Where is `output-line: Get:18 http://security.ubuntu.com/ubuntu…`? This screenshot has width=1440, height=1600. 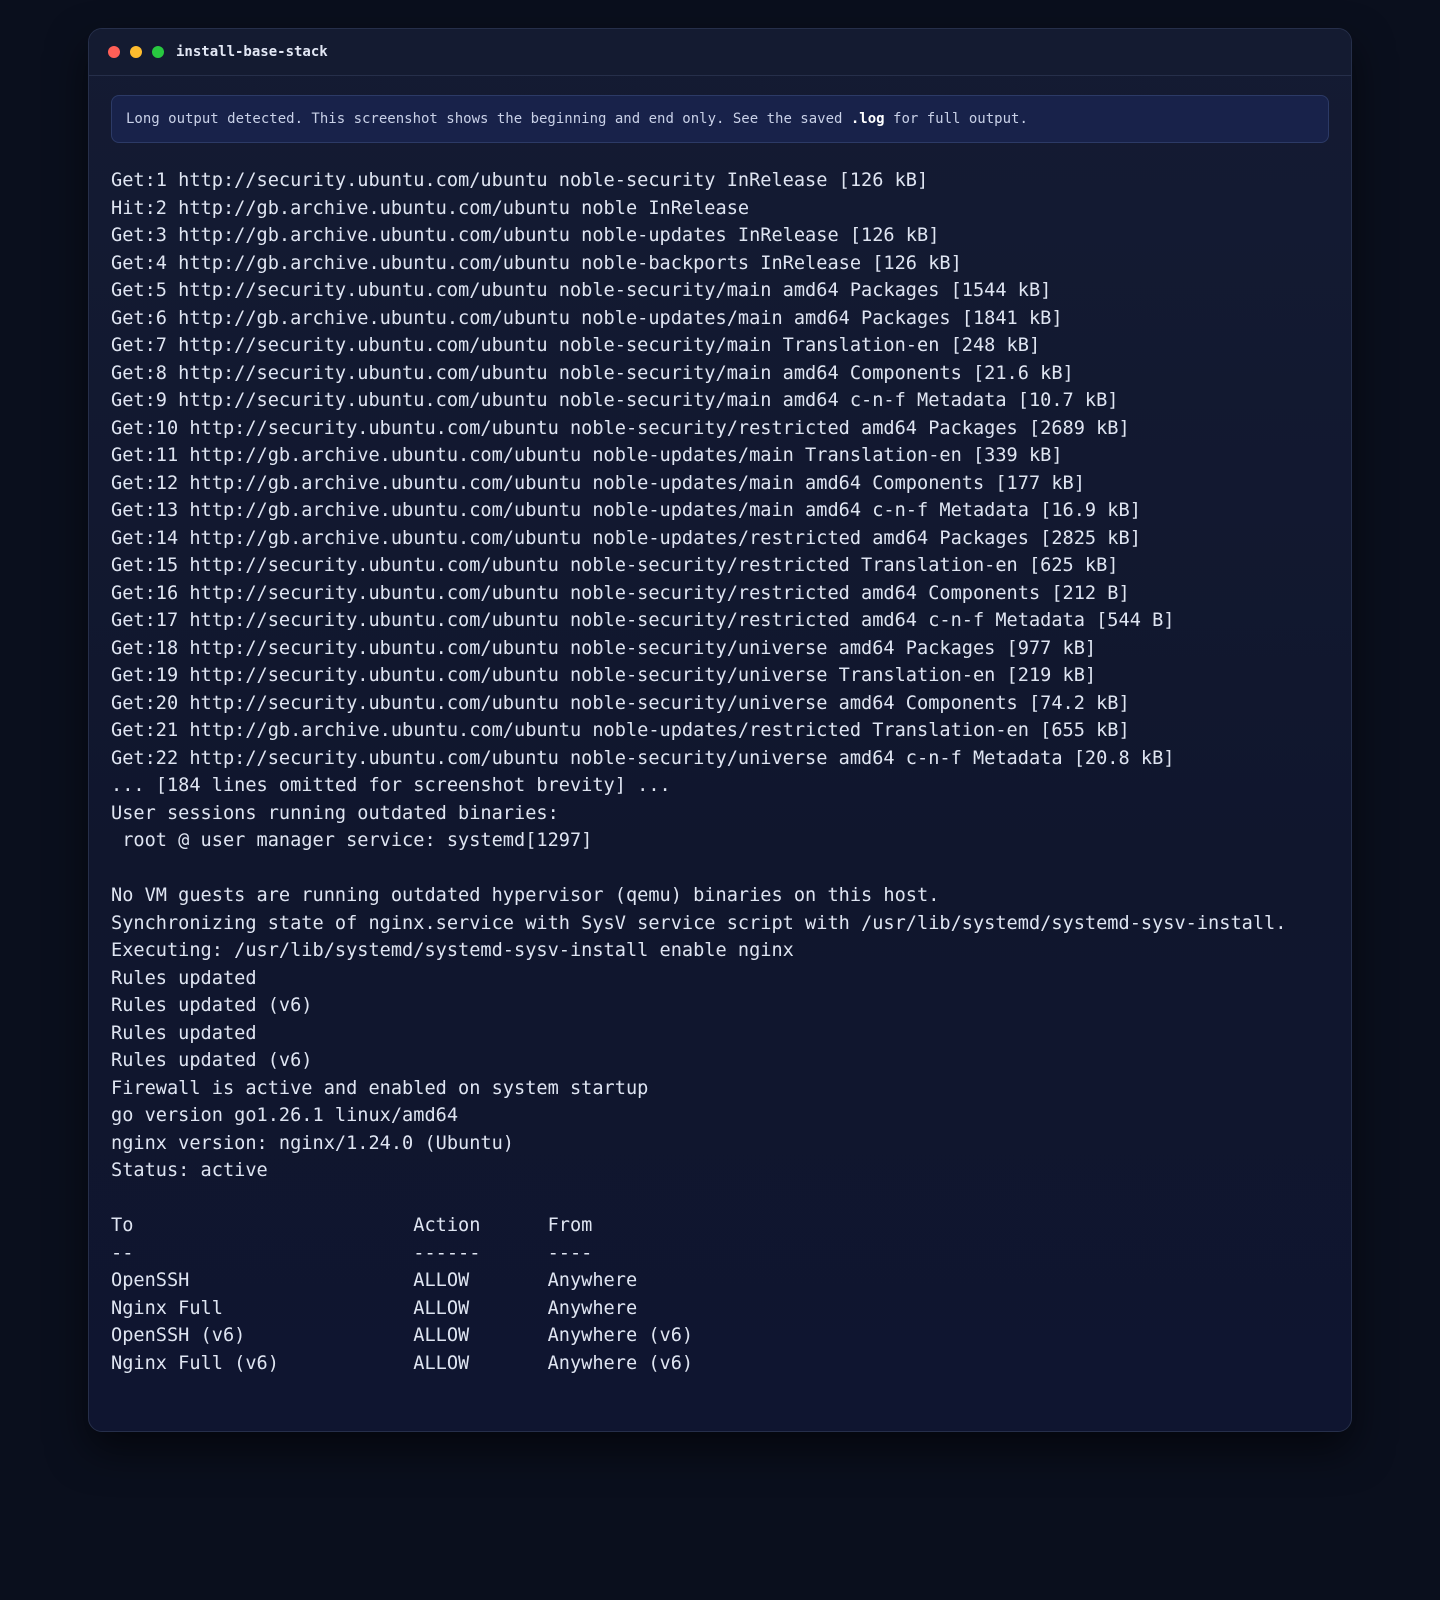
output-line: Get:18 http://security.ubuntu.com/ubuntu… is located at coordinates (604, 648).